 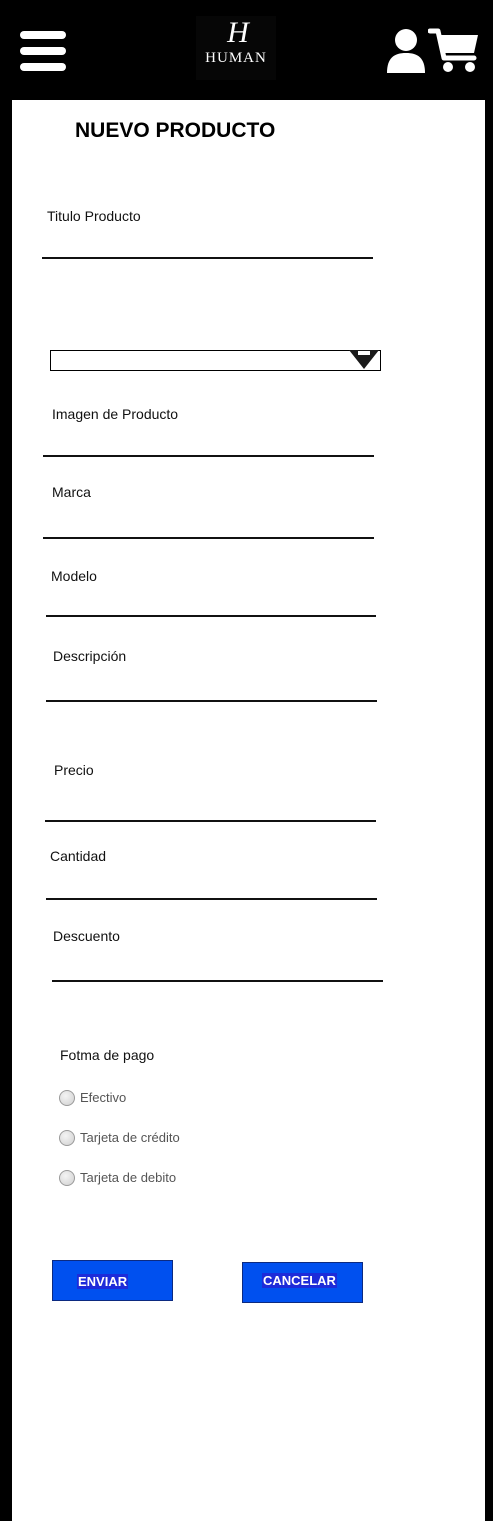 I want to click on submit-button-label: ENVIAR, so click(x=103, y=1281).